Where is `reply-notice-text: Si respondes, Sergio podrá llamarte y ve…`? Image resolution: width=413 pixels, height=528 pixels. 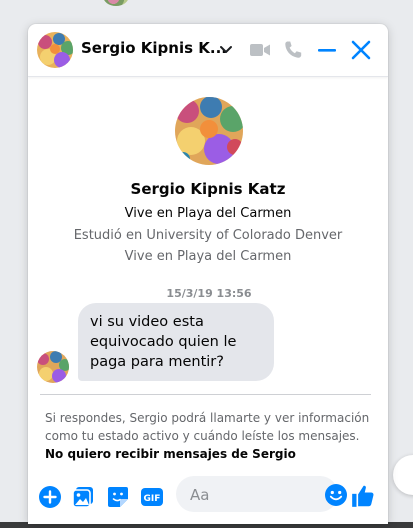
reply-notice-text: Si respondes, Sergio podrá llamarte y ve… is located at coordinates (207, 427).